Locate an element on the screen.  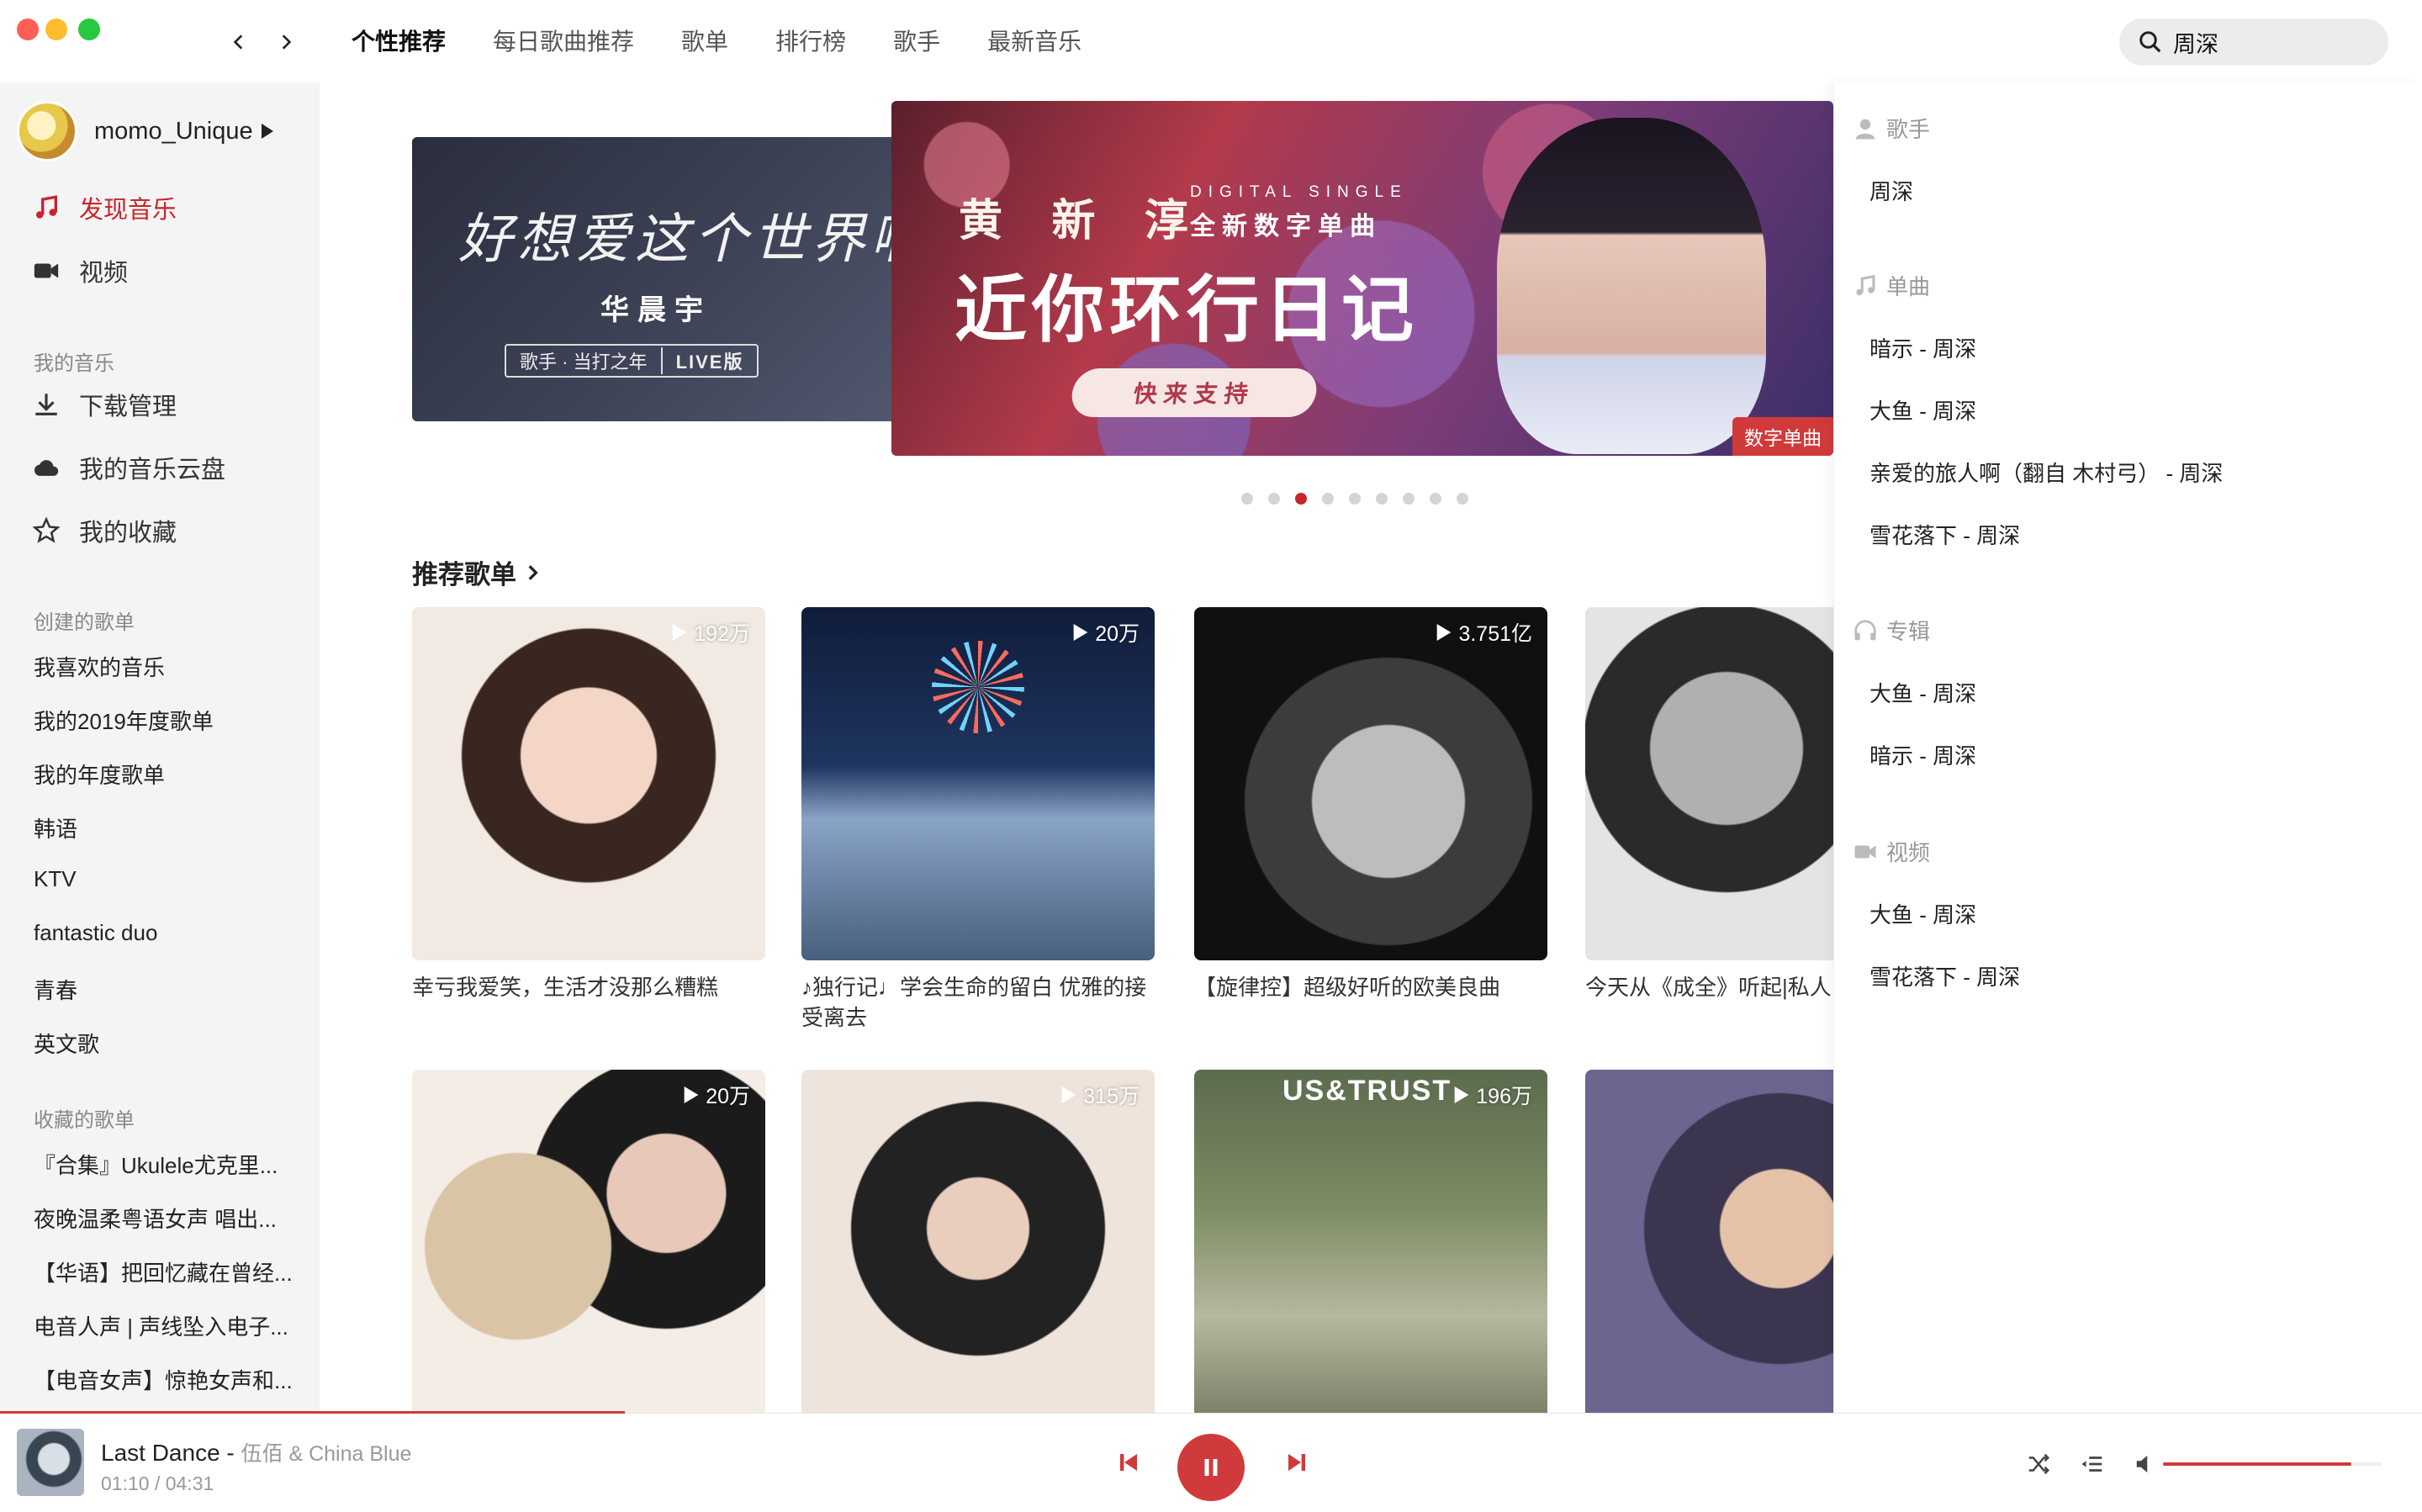
search-icon is located at coordinates (2150, 42).